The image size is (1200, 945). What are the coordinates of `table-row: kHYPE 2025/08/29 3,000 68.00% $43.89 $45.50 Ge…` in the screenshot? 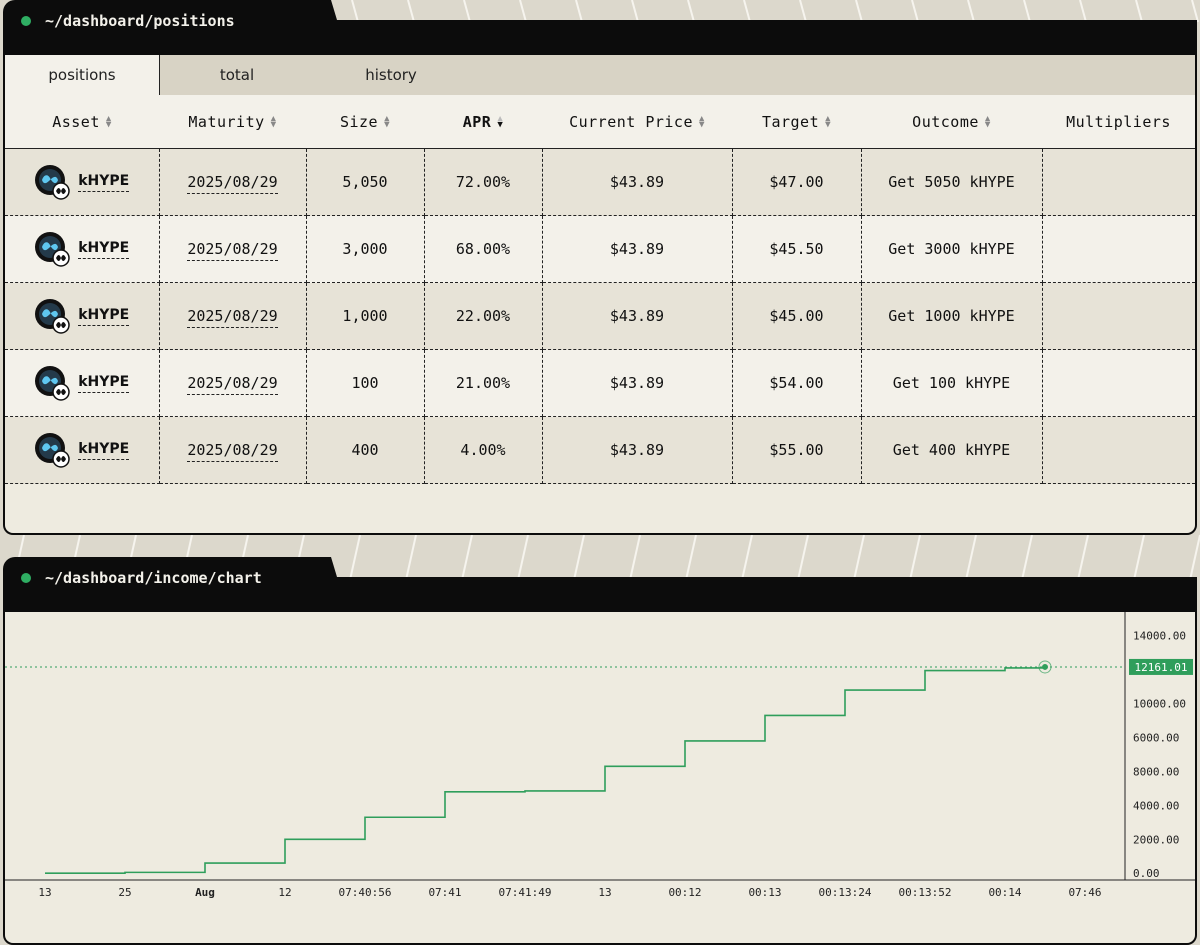 It's located at (600, 249).